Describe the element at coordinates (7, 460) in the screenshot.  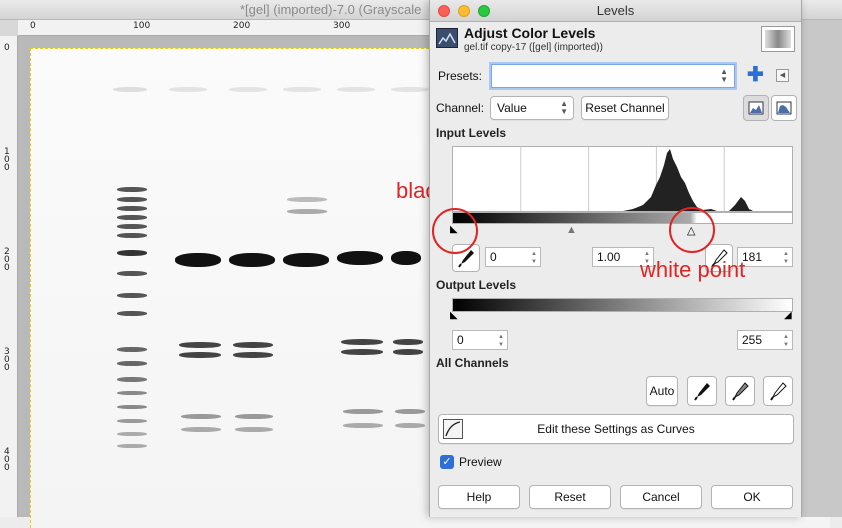
I see `ruler-v-tick: 4 0 0` at that location.